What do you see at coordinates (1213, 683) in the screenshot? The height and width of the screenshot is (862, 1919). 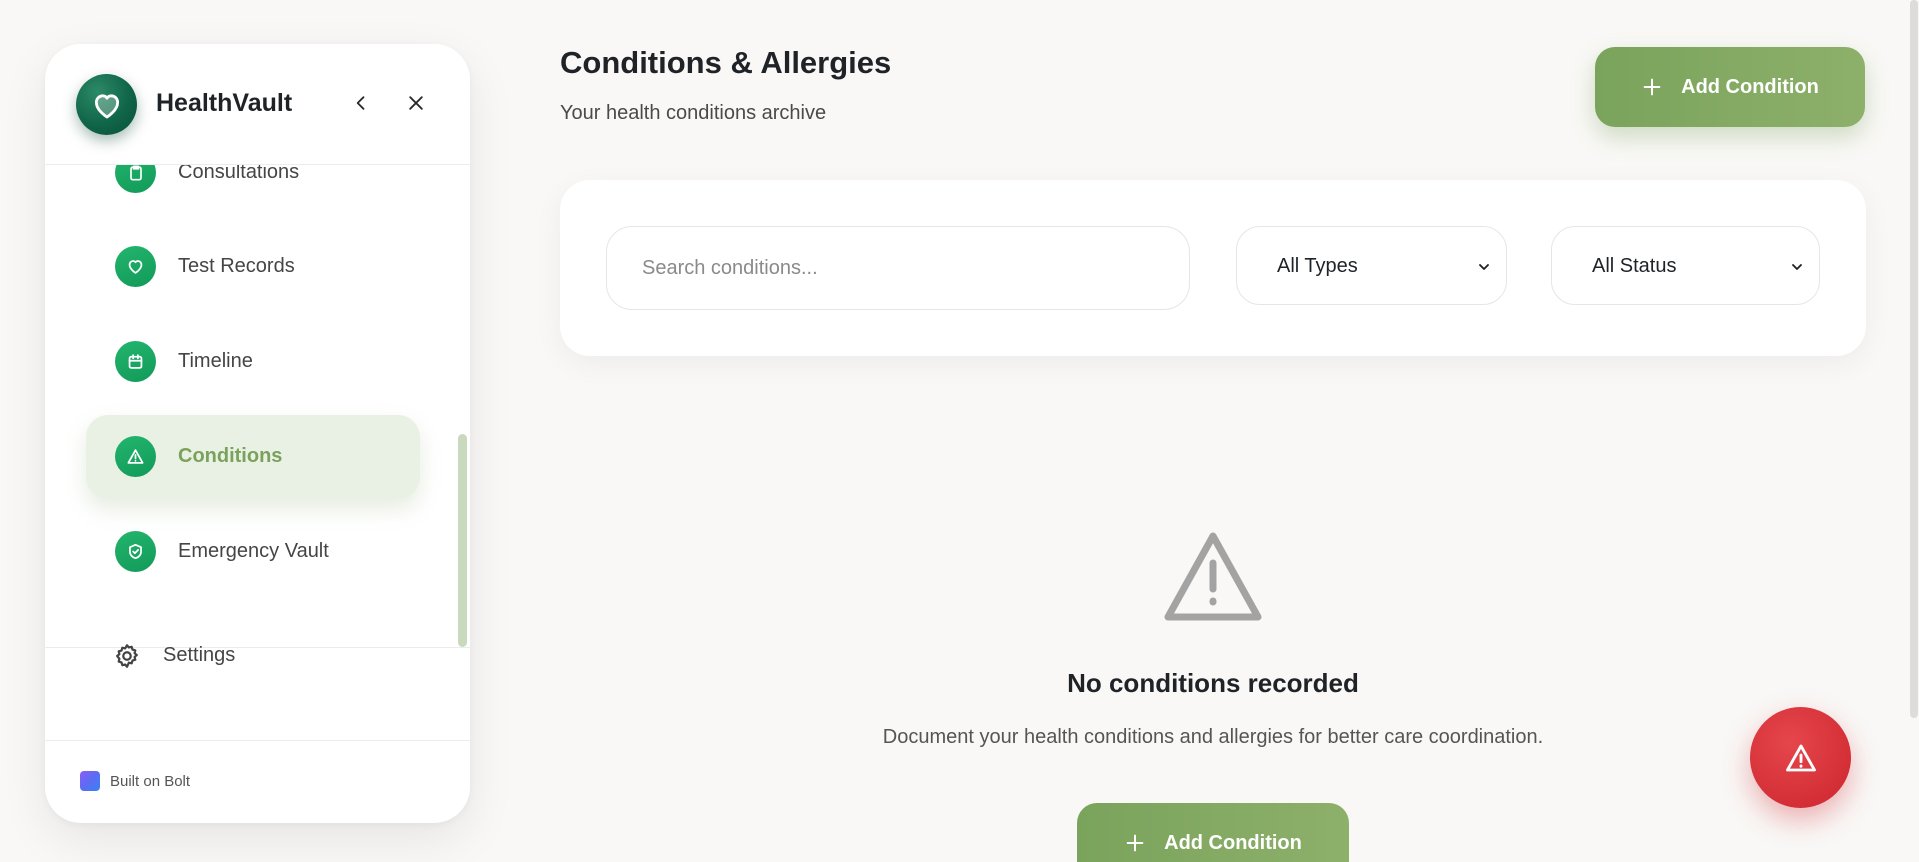 I see `empty-state-title: No conditions recorded` at bounding box center [1213, 683].